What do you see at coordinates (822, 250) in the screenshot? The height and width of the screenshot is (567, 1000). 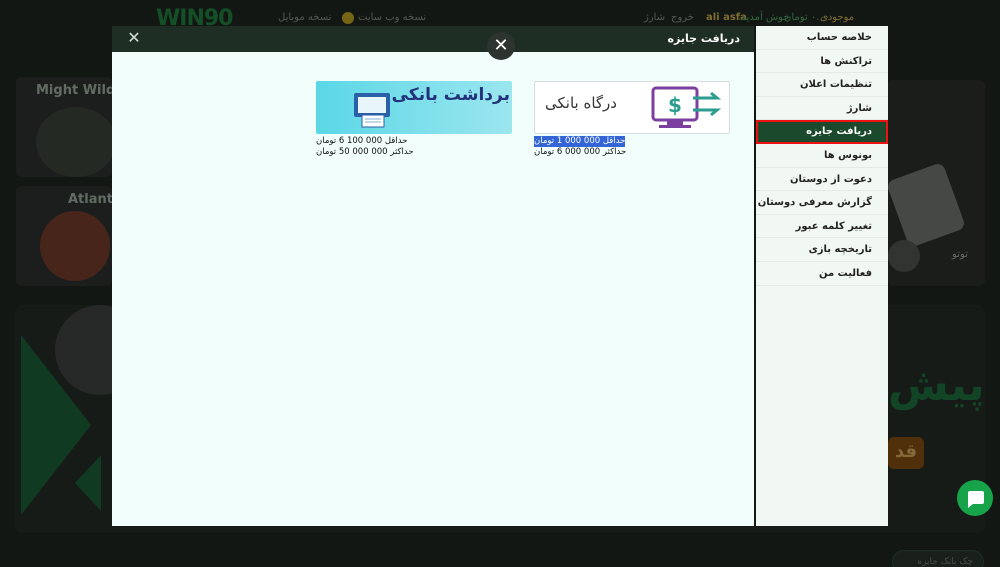 I see `sidebar-item: تاریخچه بازی` at bounding box center [822, 250].